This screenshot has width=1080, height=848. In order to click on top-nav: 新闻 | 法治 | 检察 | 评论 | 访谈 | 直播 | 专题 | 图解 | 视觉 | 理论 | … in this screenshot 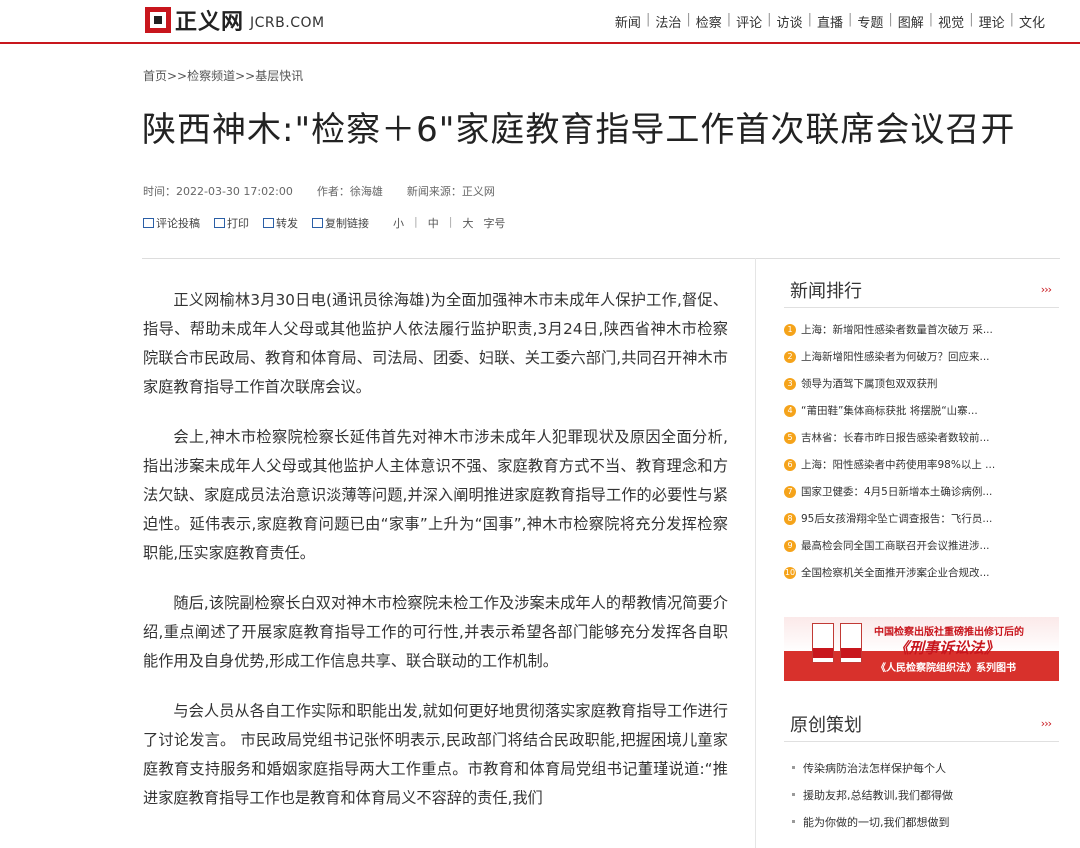, I will do `click(830, 21)`.